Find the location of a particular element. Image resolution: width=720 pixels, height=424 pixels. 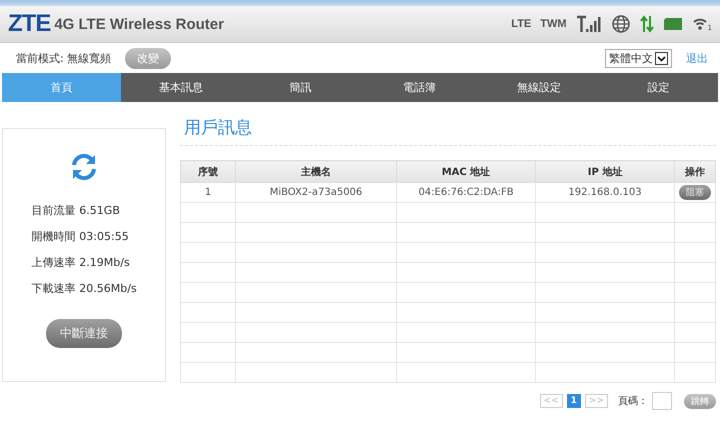

nav-tab: 設定 is located at coordinates (658, 87).